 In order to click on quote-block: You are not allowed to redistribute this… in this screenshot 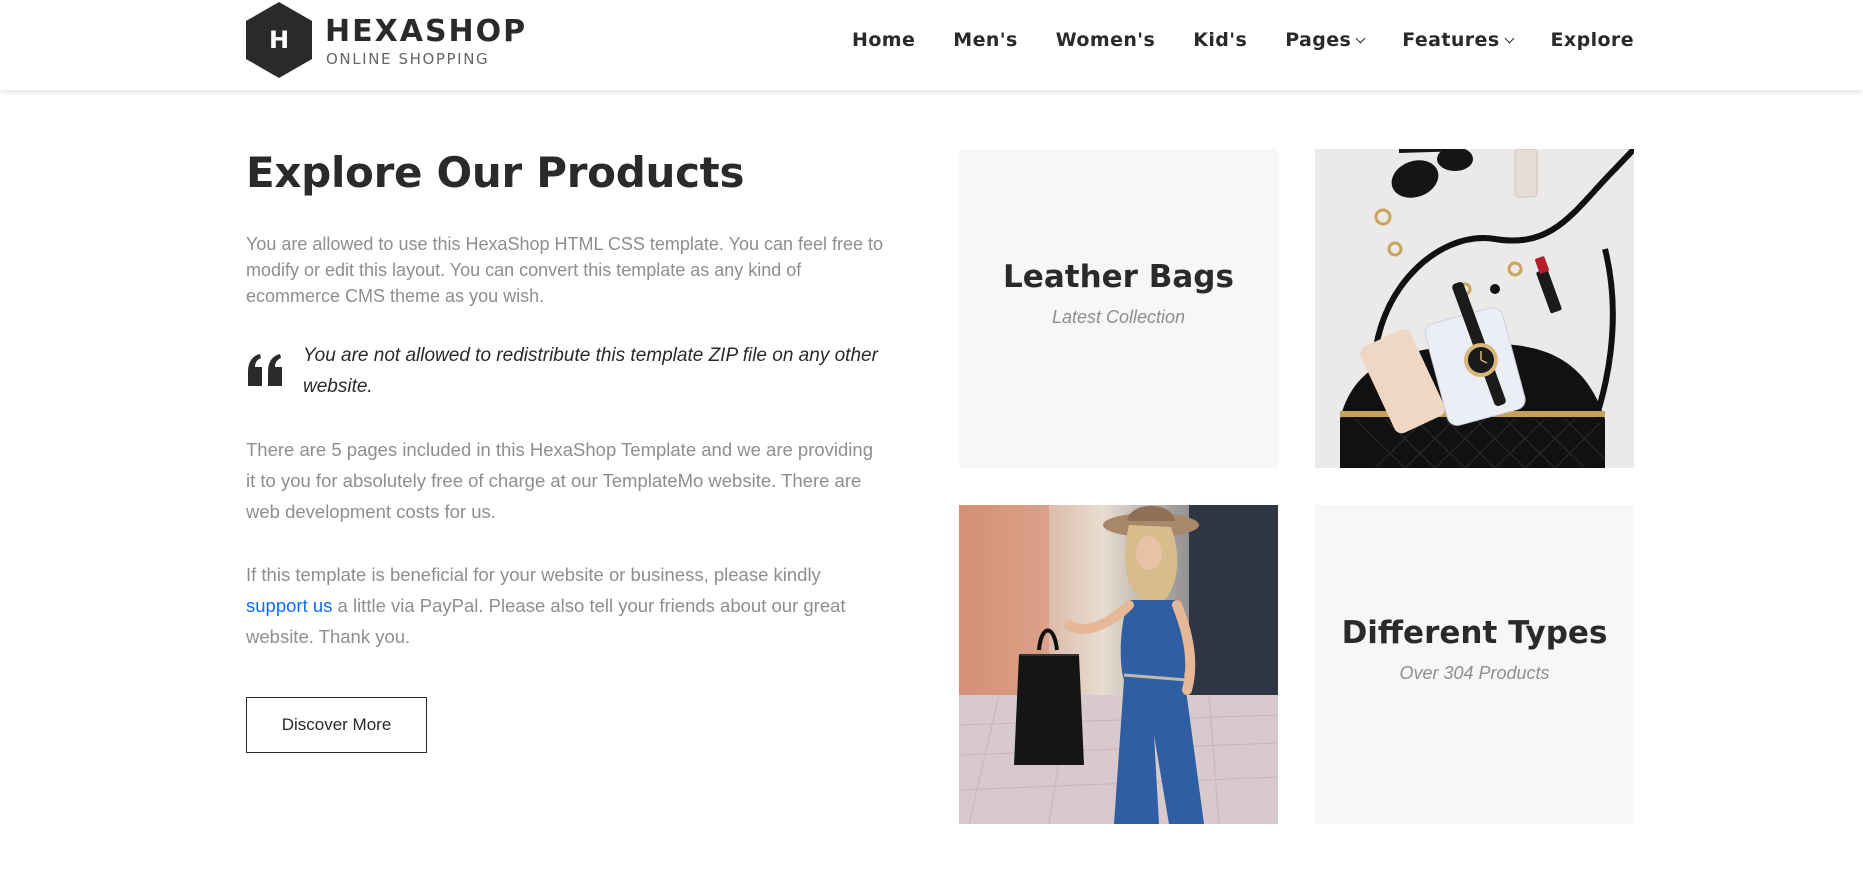, I will do `click(566, 375)`.